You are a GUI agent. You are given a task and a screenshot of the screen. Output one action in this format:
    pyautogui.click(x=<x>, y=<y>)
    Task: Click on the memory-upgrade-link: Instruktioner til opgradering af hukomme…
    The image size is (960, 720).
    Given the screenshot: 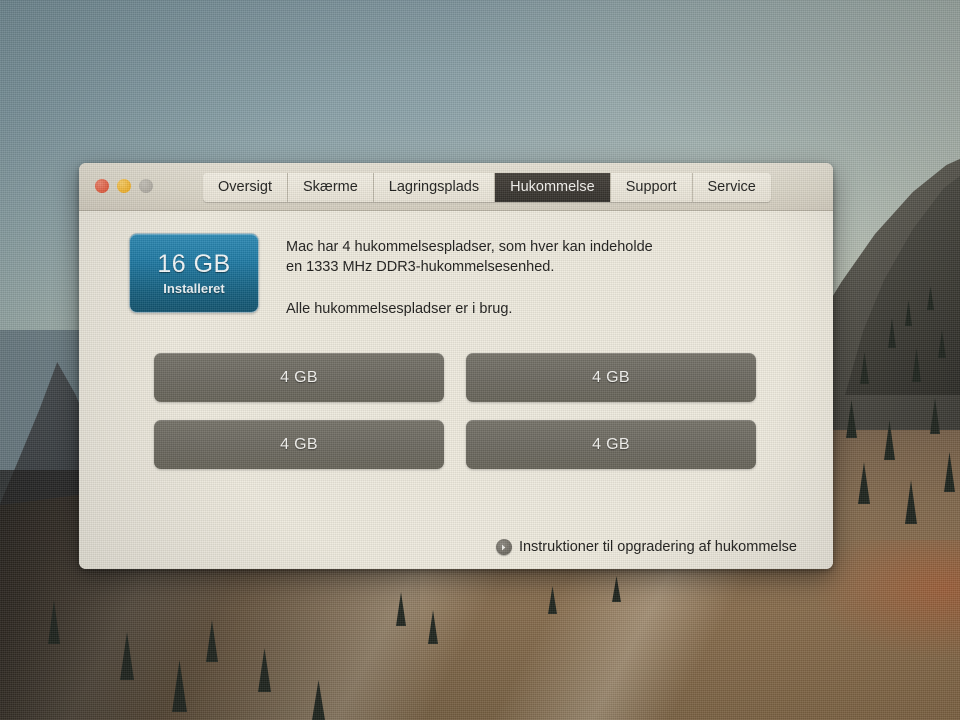 What is the action you would take?
    pyautogui.click(x=646, y=547)
    